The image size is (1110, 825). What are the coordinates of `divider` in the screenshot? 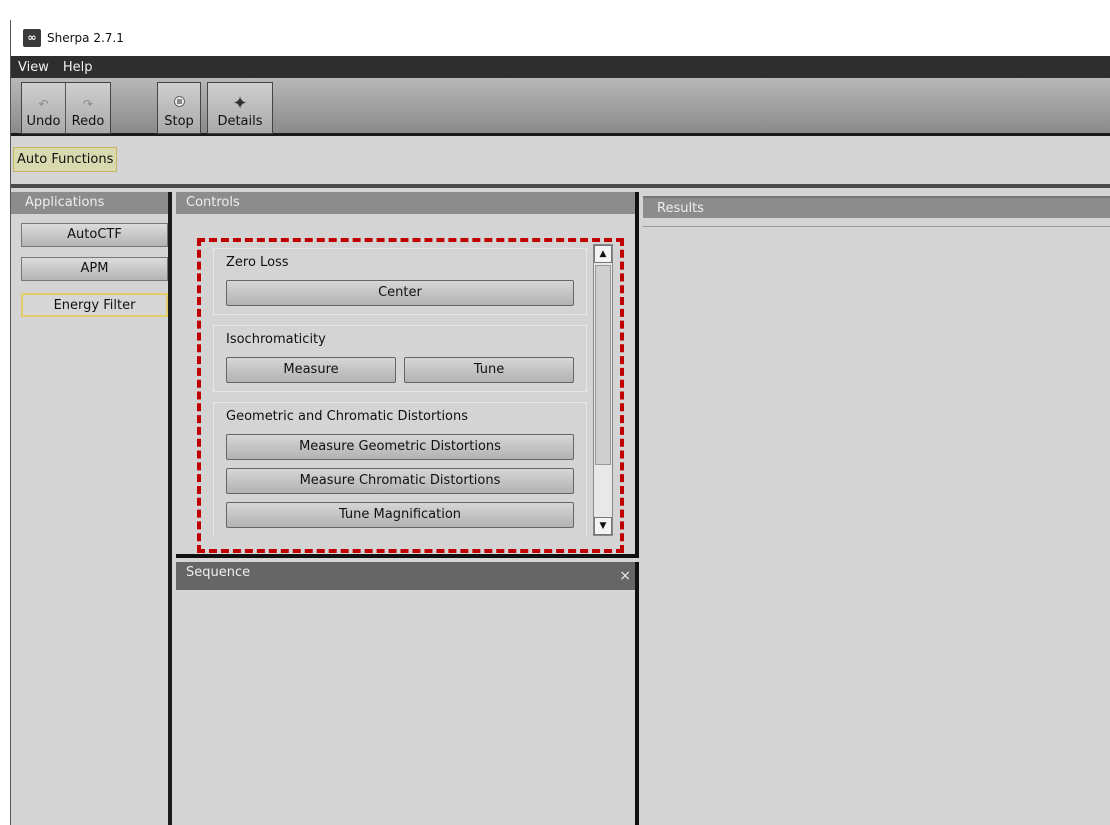 It's located at (876, 226).